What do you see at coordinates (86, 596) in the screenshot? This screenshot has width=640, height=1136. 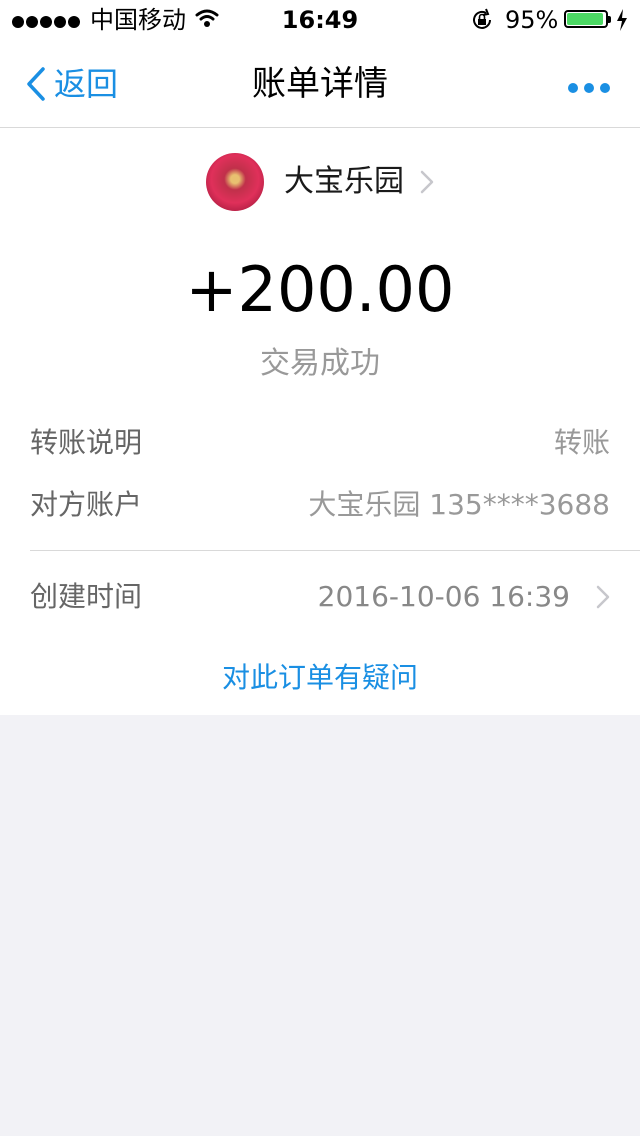 I see `created-time-label: 创建时间` at bounding box center [86, 596].